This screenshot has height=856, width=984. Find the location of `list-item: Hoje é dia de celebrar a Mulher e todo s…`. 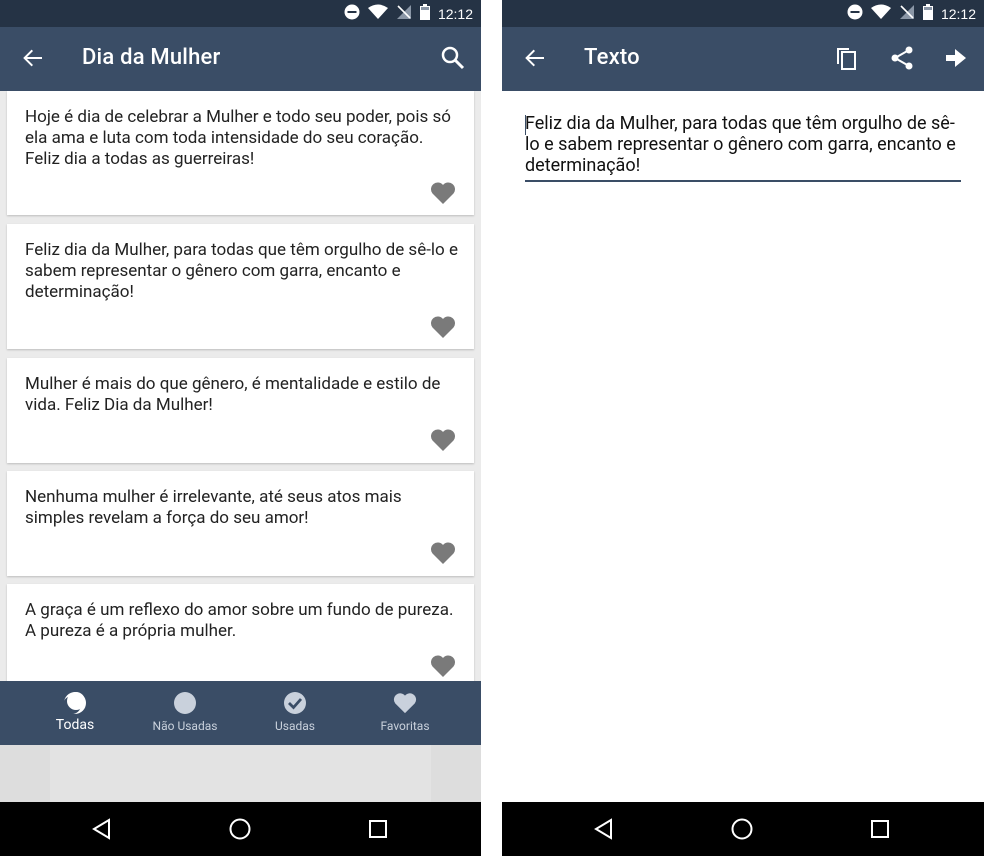

list-item: Hoje é dia de celebrar a Mulher e todo s… is located at coordinates (240, 153).